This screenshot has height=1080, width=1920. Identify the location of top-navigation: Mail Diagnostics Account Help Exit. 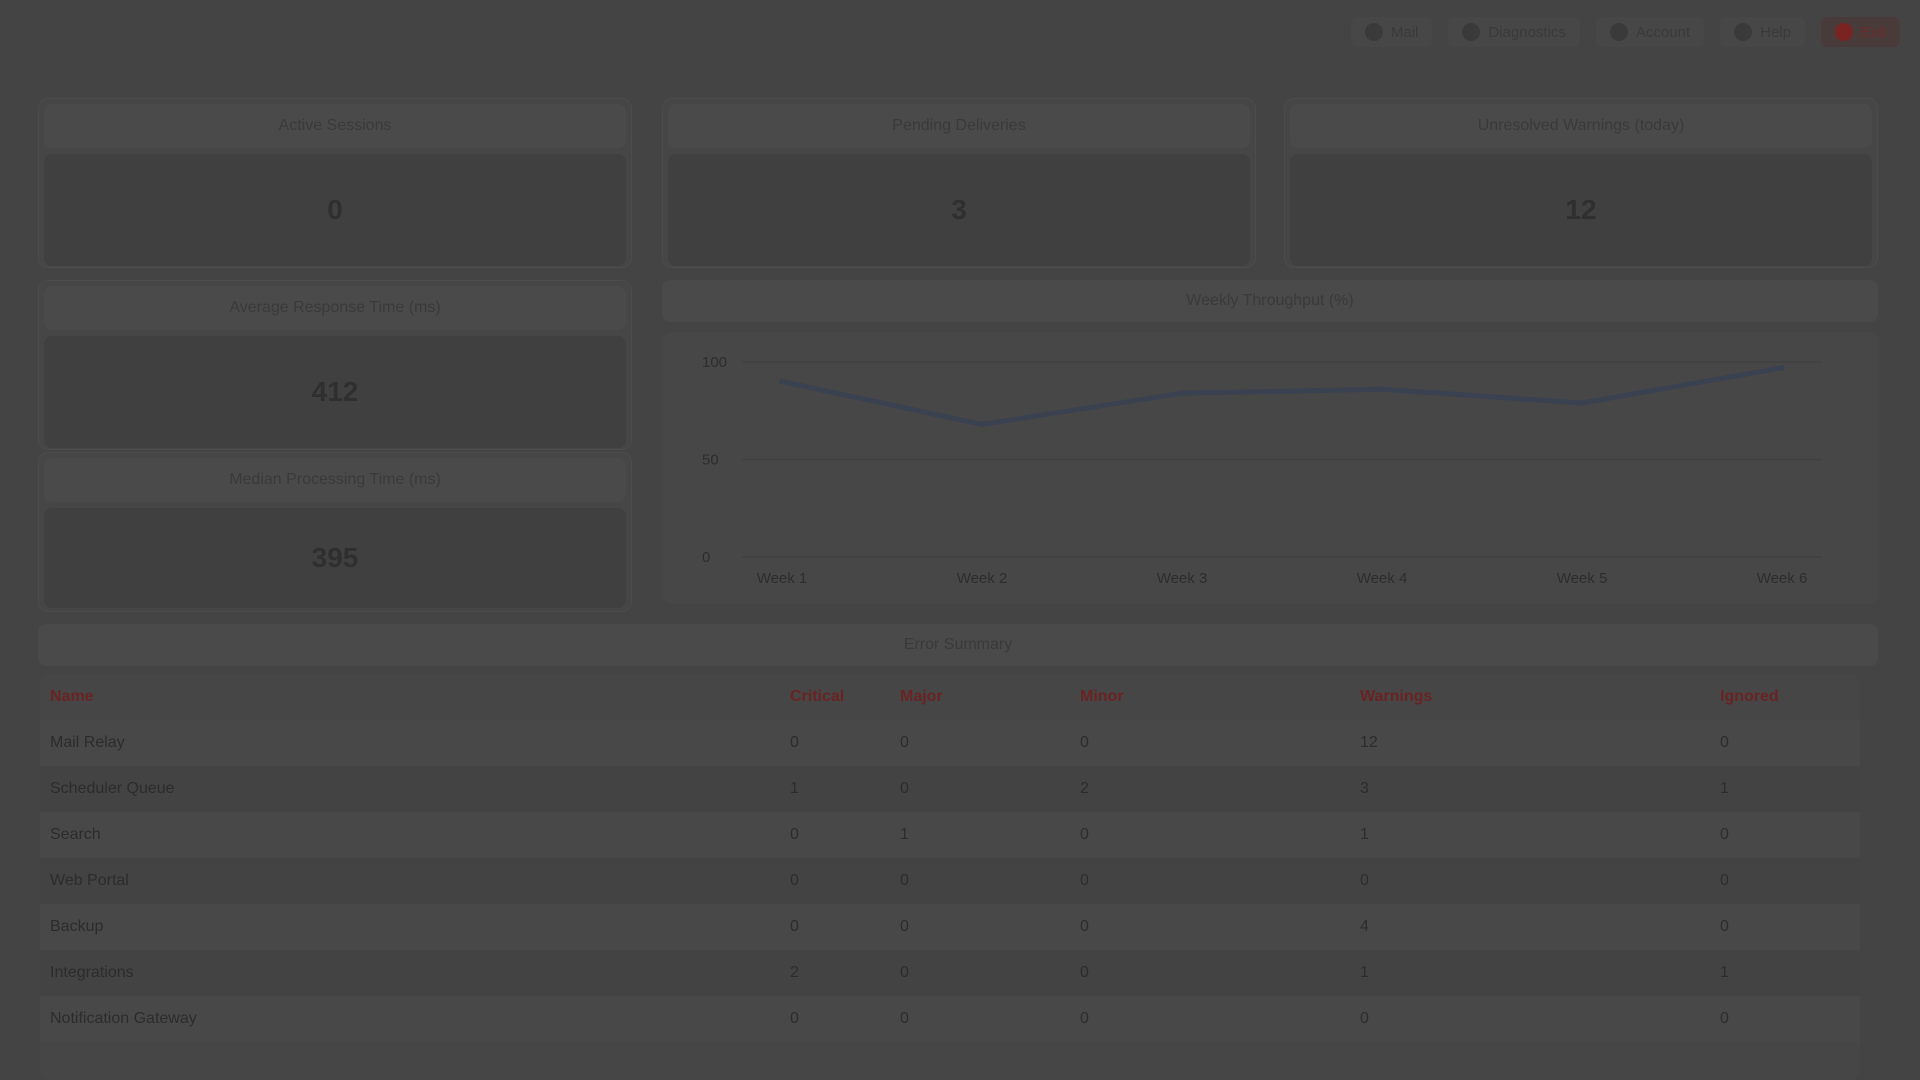
(1625, 32).